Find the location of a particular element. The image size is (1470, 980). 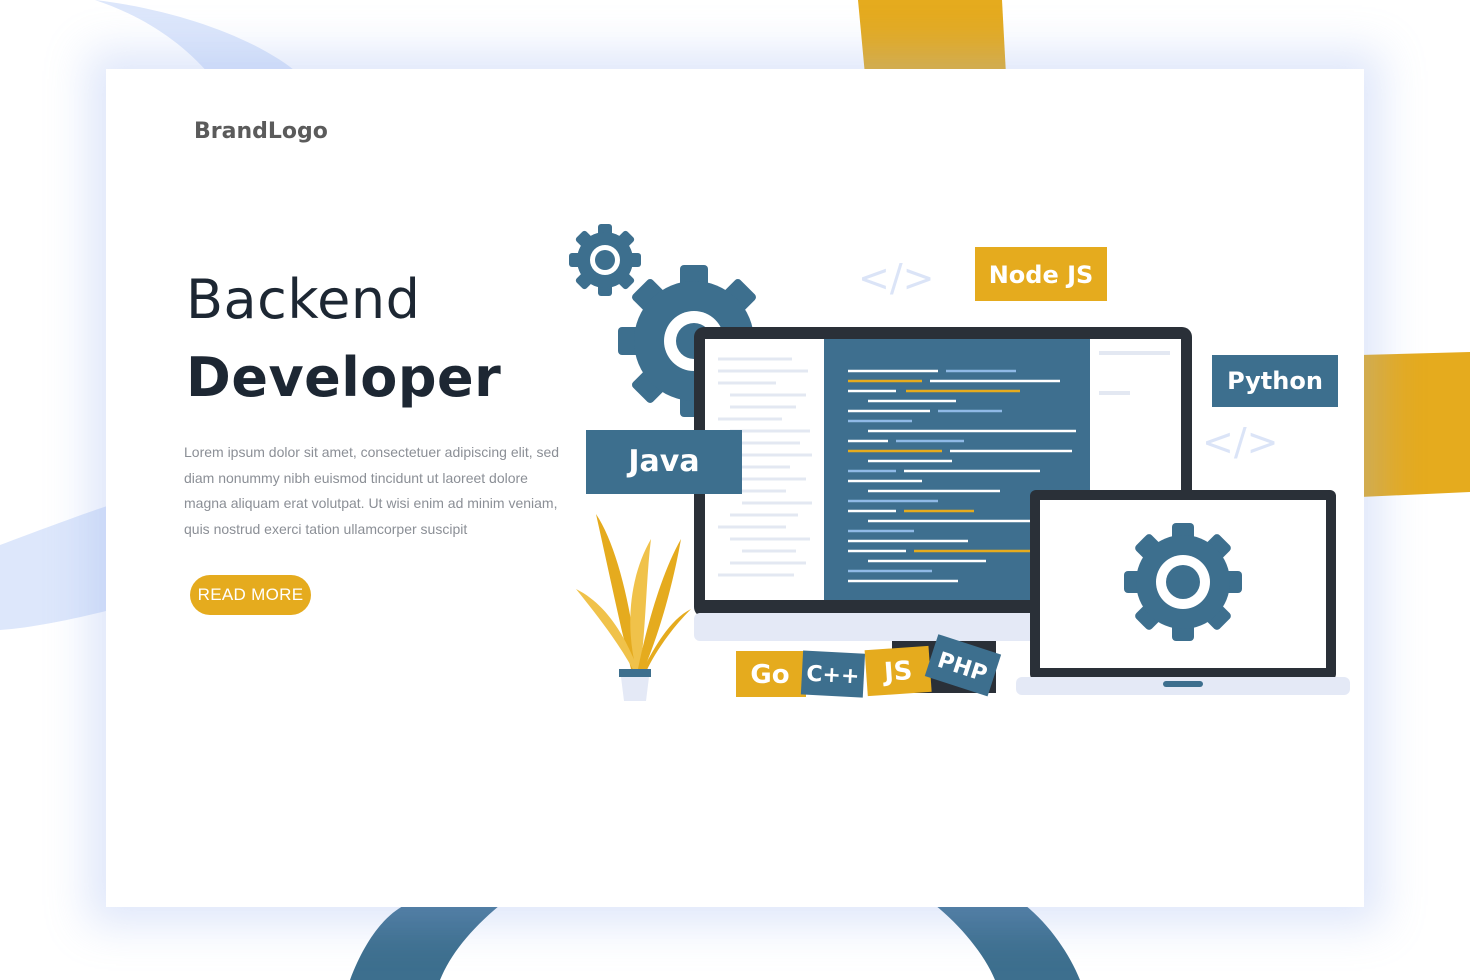

tag-js-label: JS is located at coordinates (897, 672).